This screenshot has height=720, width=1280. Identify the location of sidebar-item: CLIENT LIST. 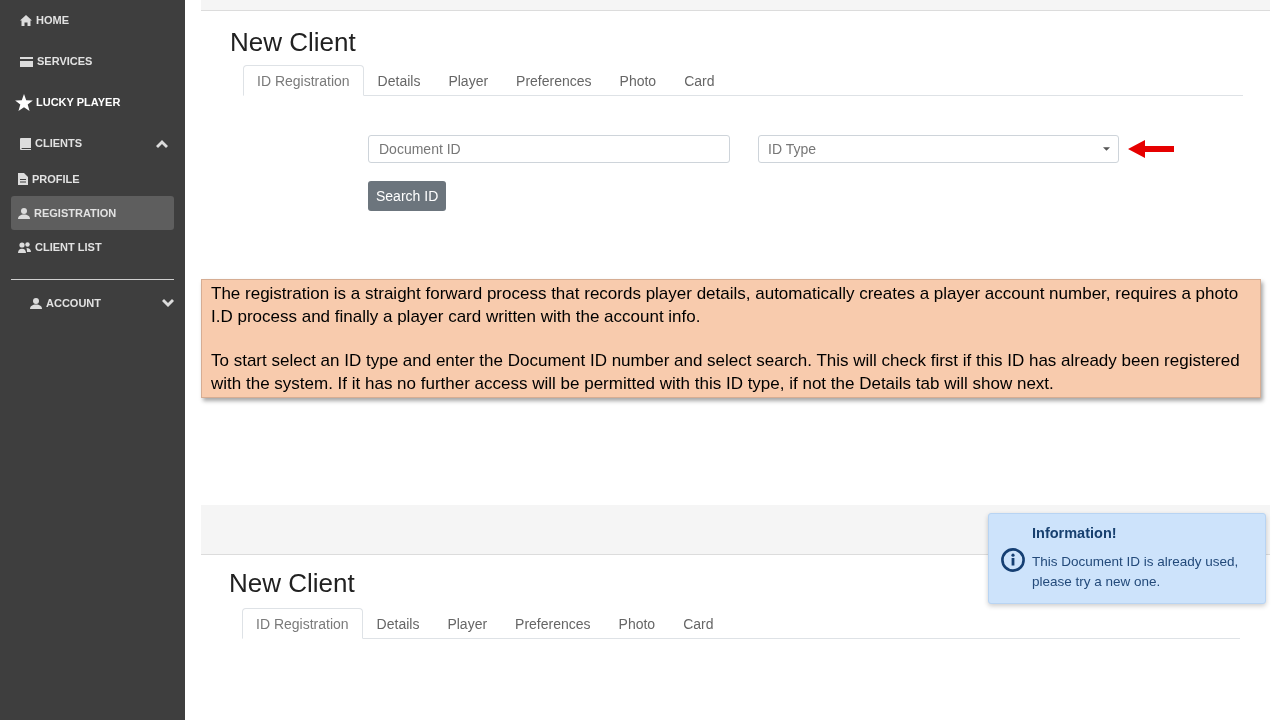
(92, 247).